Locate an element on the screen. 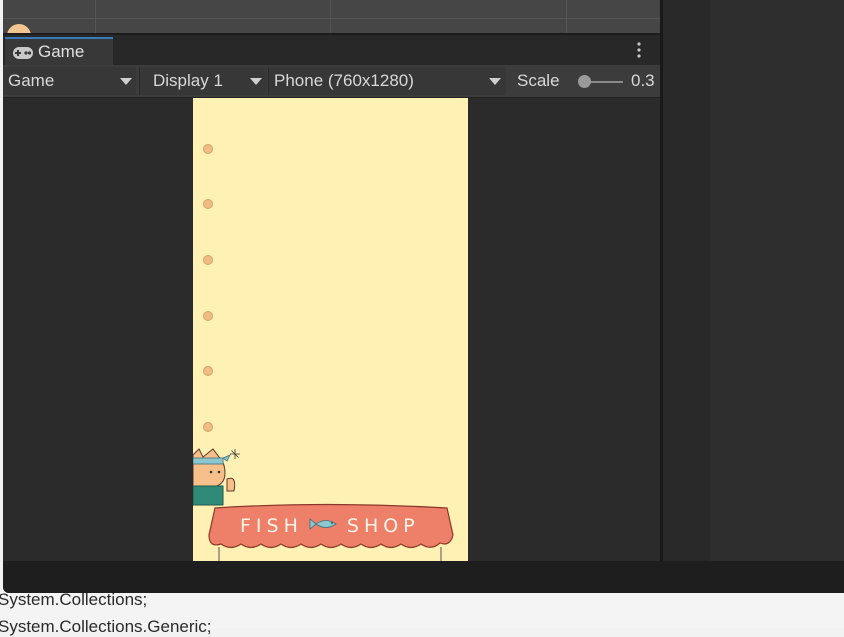 The height and width of the screenshot is (637, 844). scene-gizmo-icon is located at coordinates (19, 28).